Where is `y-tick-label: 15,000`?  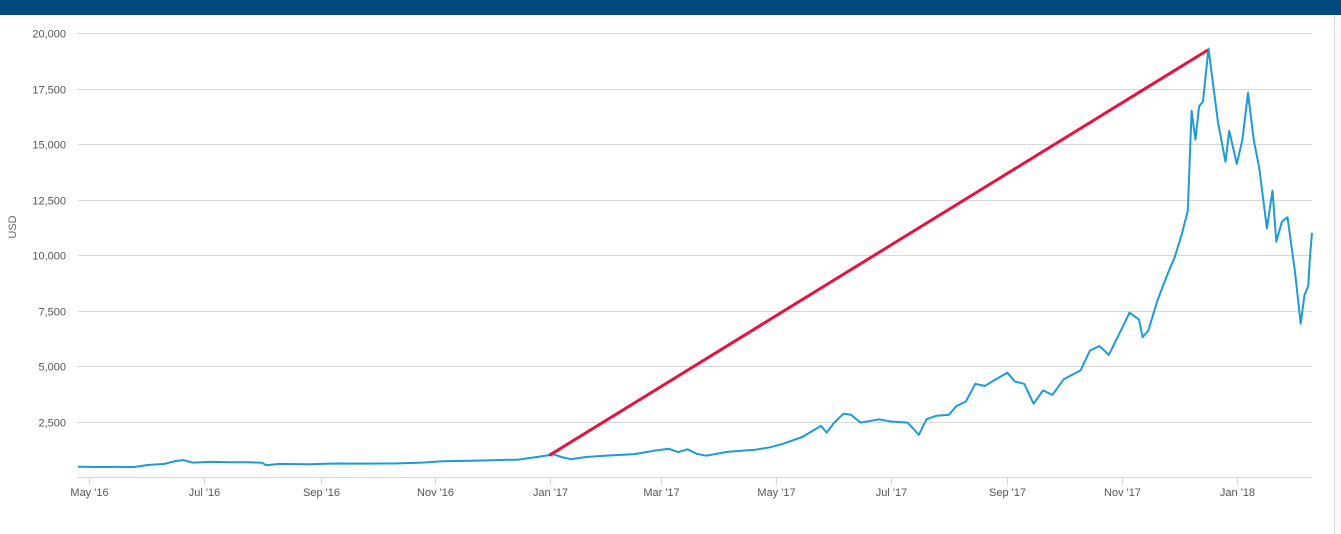
y-tick-label: 15,000 is located at coordinates (49, 146).